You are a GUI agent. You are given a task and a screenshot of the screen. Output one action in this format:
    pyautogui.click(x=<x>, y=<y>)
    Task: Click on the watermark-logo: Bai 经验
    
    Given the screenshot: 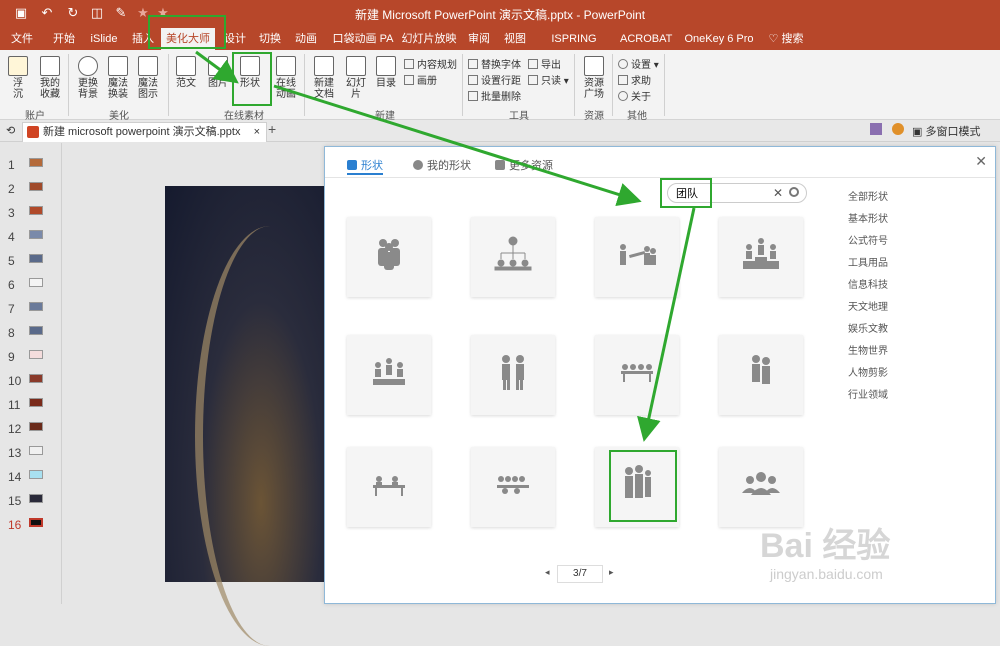 What is the action you would take?
    pyautogui.click(x=825, y=546)
    